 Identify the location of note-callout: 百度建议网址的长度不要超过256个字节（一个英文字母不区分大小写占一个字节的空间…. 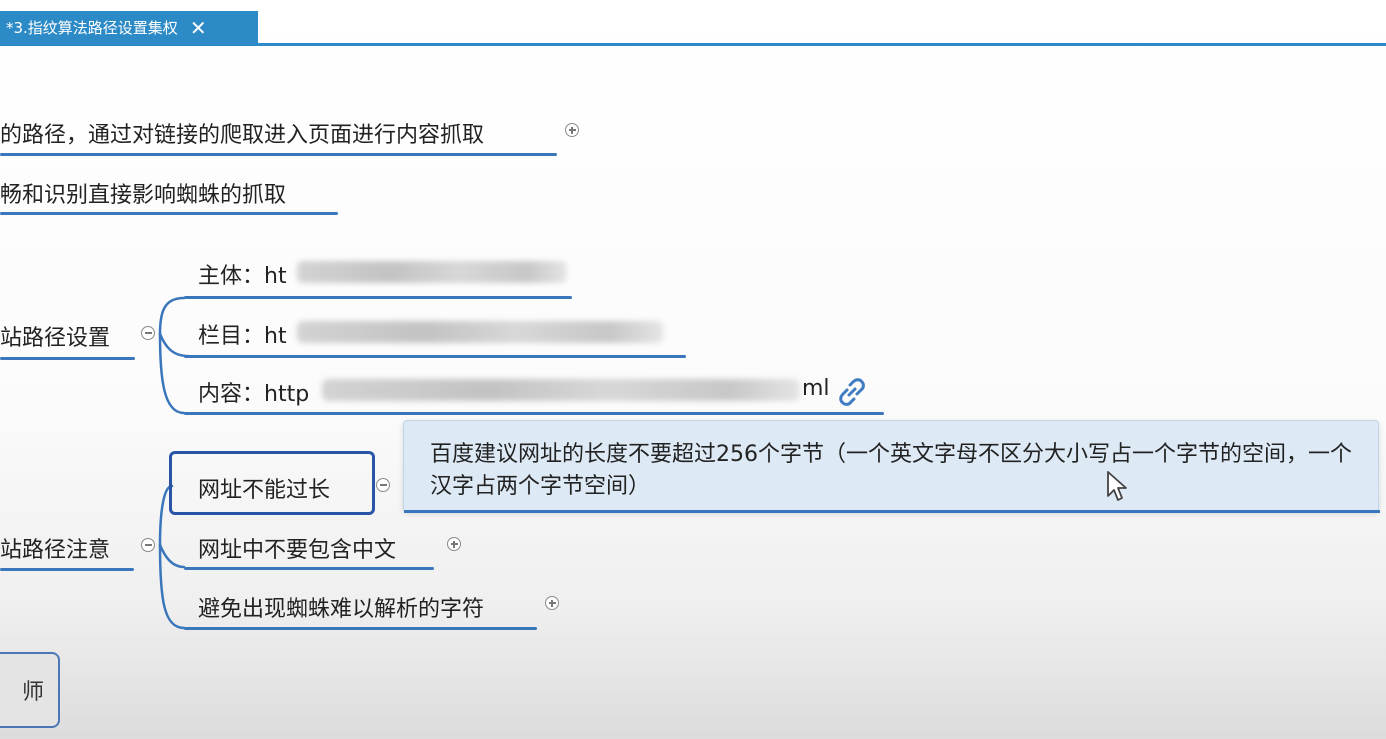
(891, 466).